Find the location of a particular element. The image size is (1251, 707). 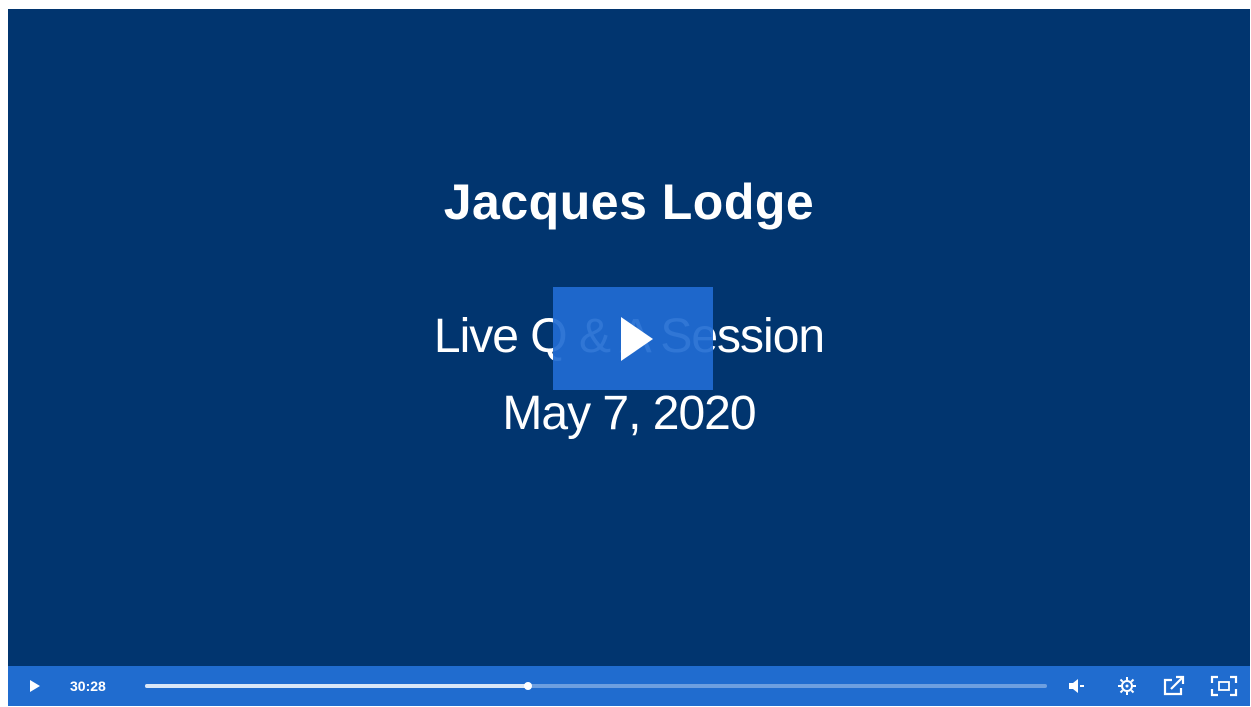

volume-icon is located at coordinates (1076, 686).